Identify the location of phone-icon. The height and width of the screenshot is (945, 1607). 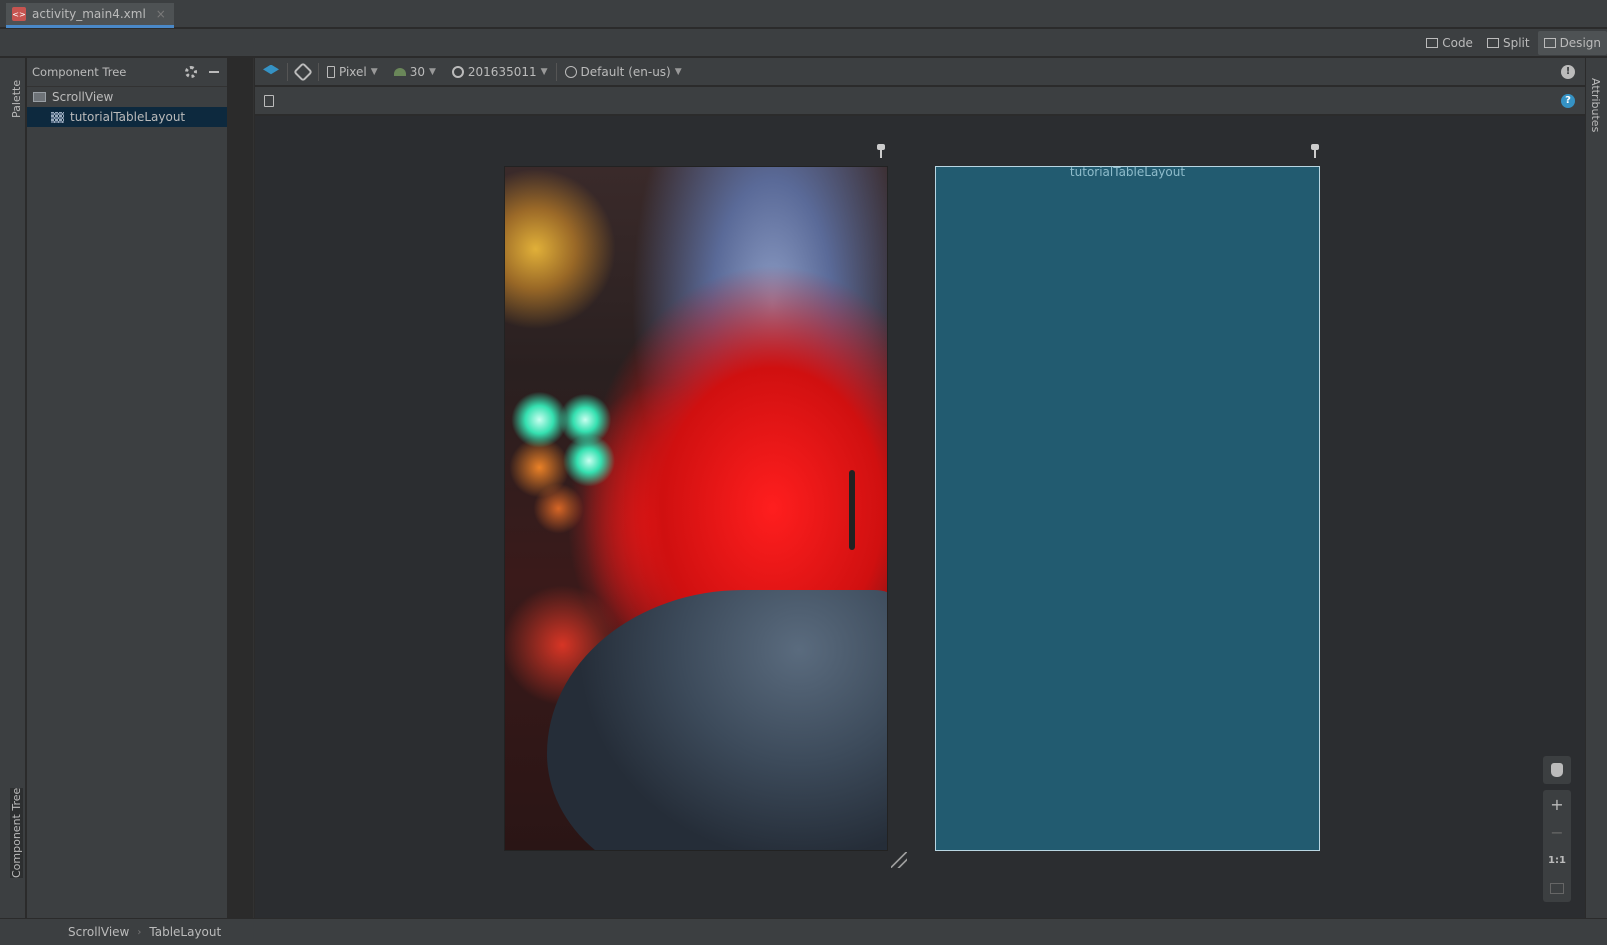
(331, 71).